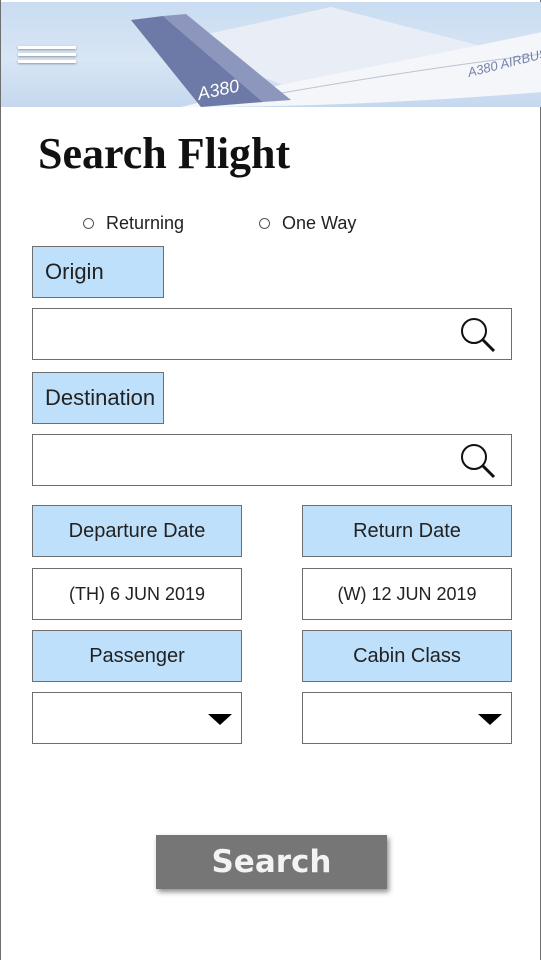 This screenshot has width=541, height=960. What do you see at coordinates (47, 57) in the screenshot?
I see `menu-icon` at bounding box center [47, 57].